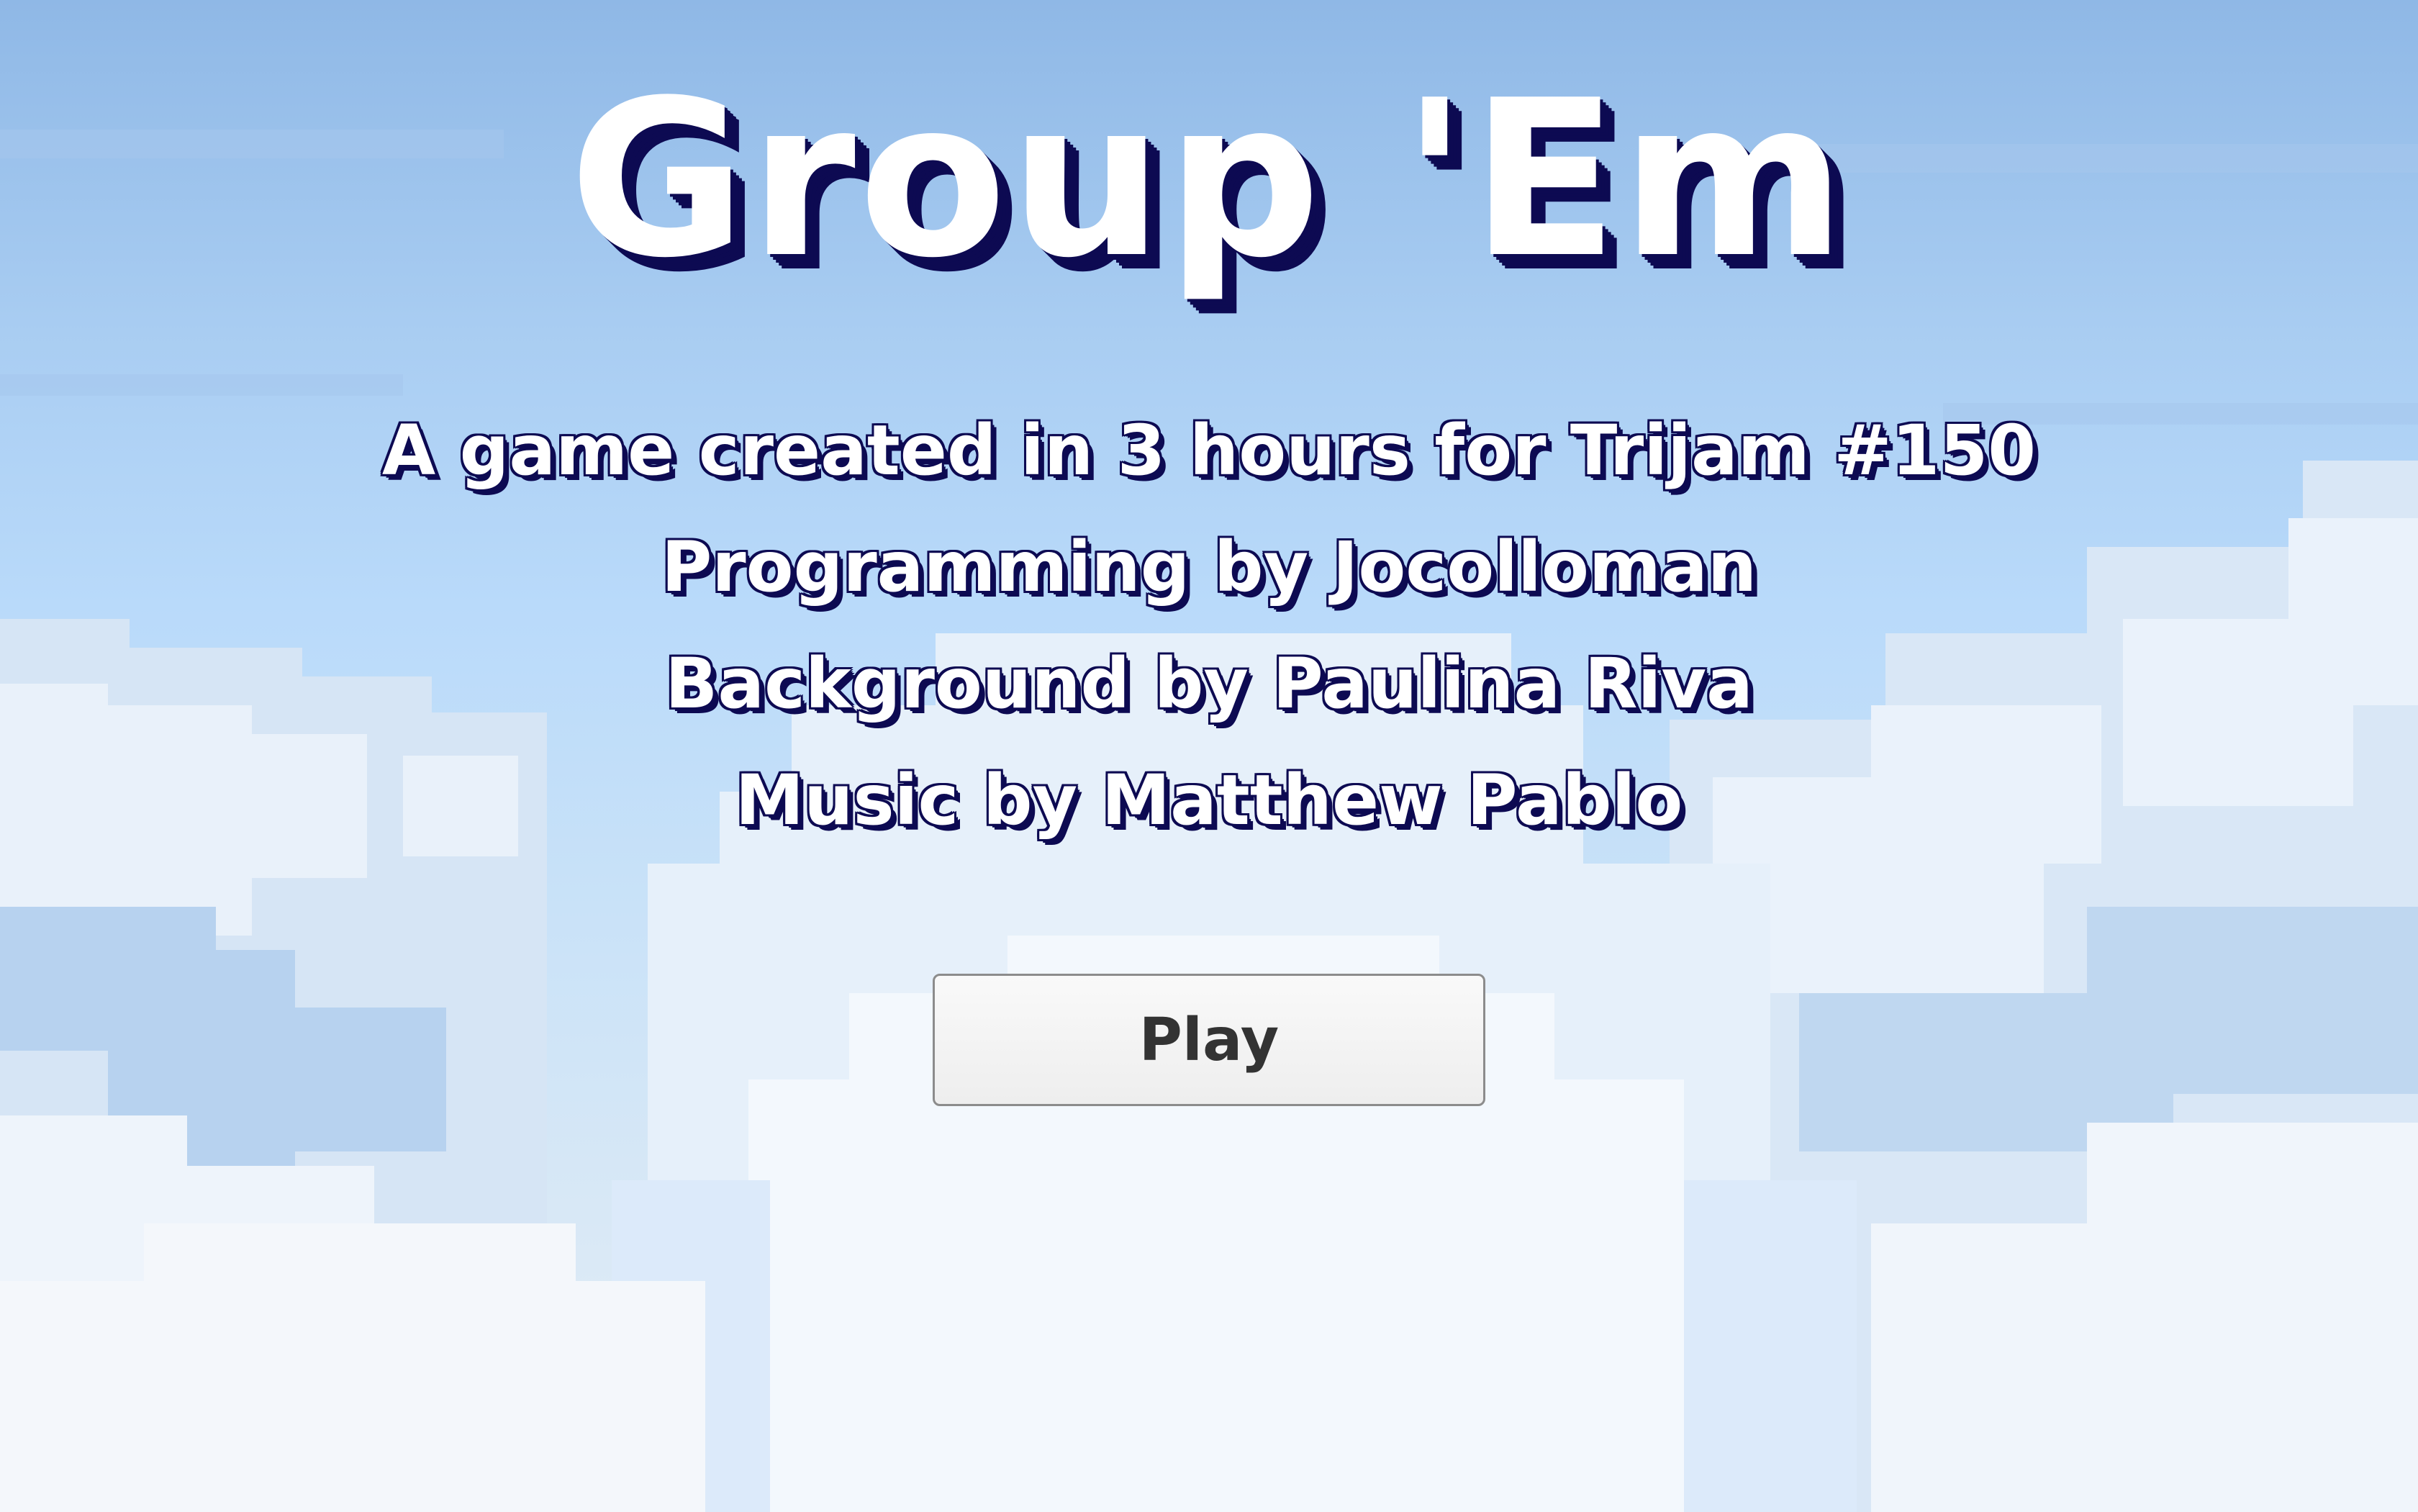 The image size is (2418, 1512). I want to click on credit-line-music: Music by Matthew Pablo, so click(1209, 801).